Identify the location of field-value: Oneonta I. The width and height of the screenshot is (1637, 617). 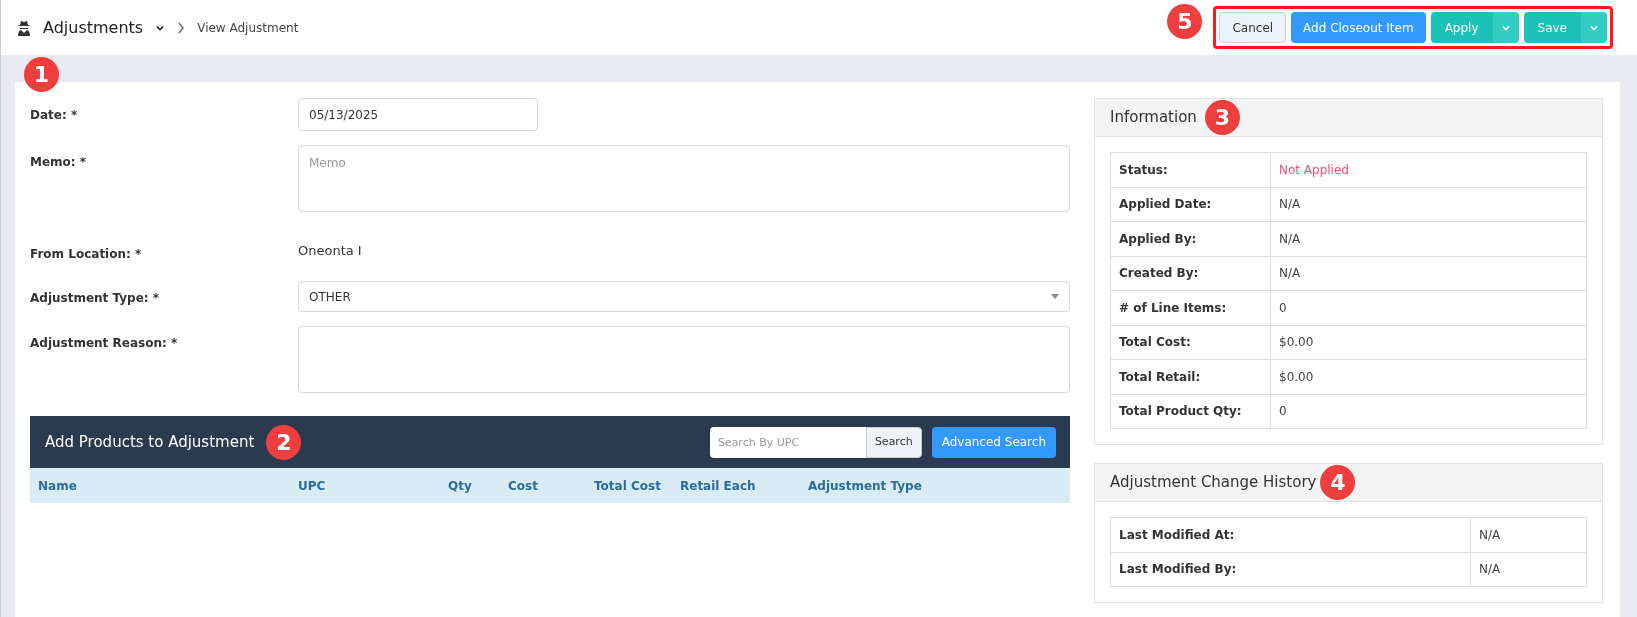
(330, 250).